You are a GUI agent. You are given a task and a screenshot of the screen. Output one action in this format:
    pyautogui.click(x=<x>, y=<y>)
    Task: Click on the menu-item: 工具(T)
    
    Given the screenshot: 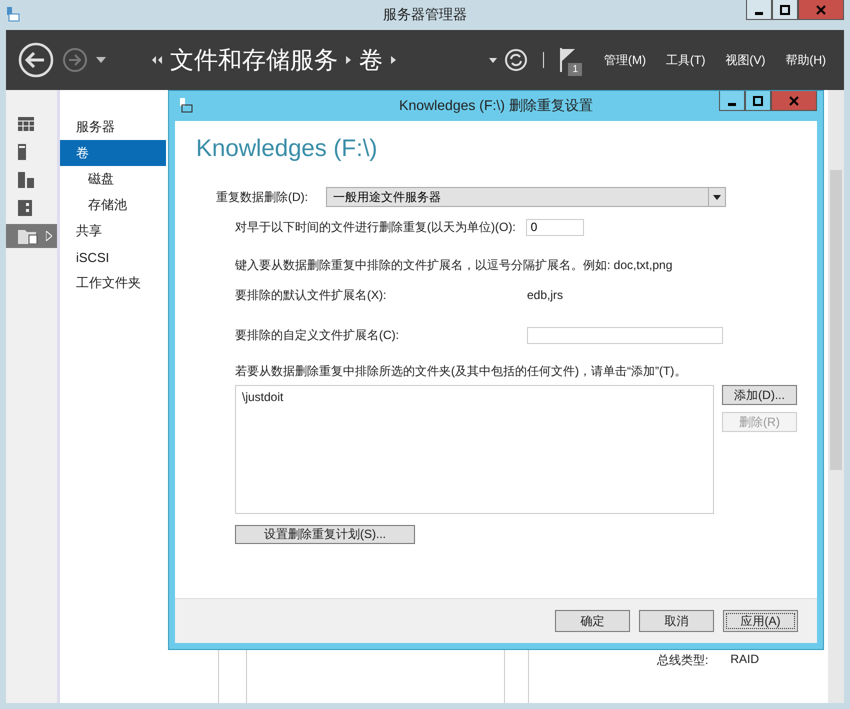 What is the action you would take?
    pyautogui.click(x=686, y=60)
    